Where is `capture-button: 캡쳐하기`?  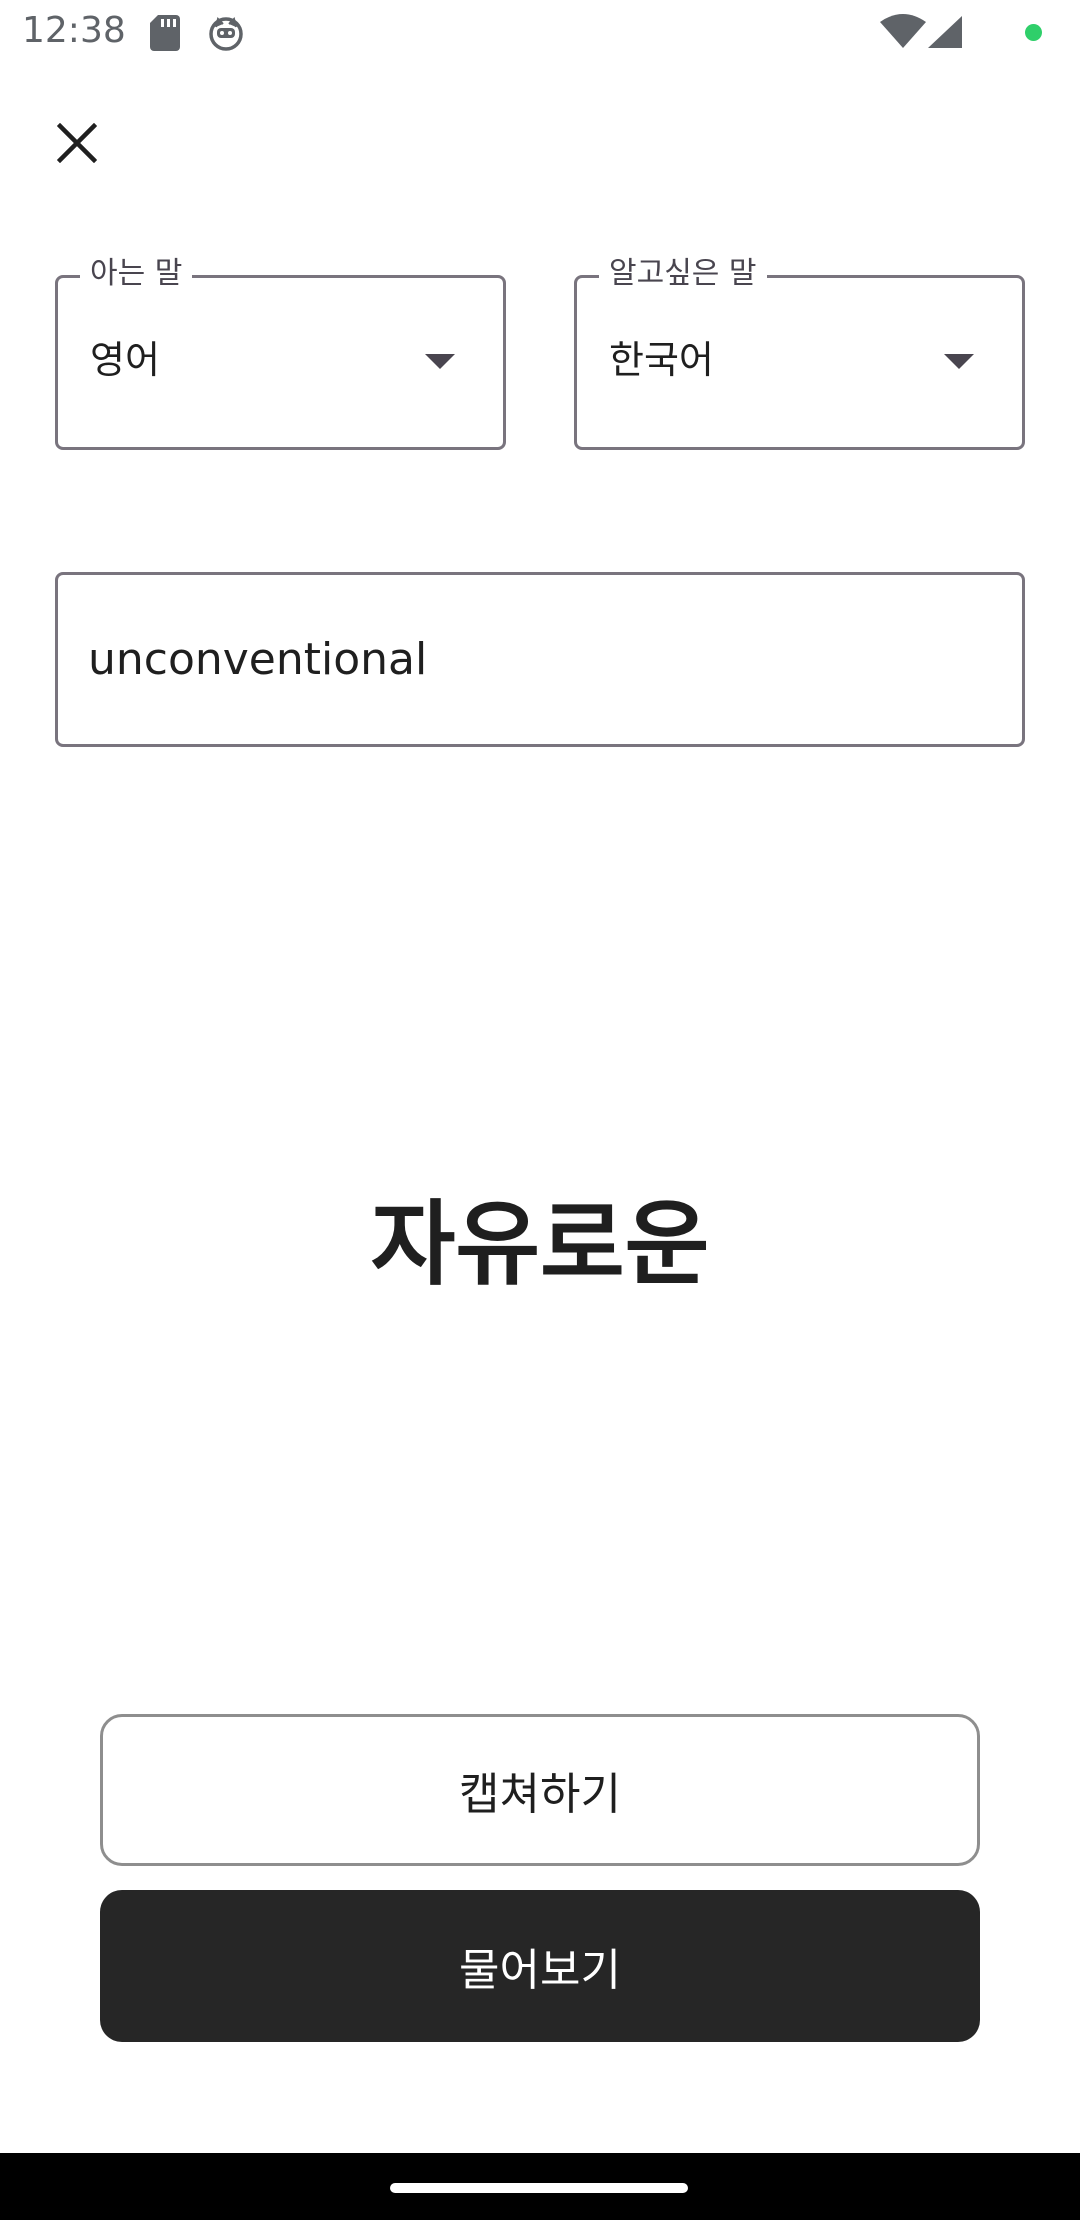 capture-button: 캡쳐하기 is located at coordinates (540, 1790).